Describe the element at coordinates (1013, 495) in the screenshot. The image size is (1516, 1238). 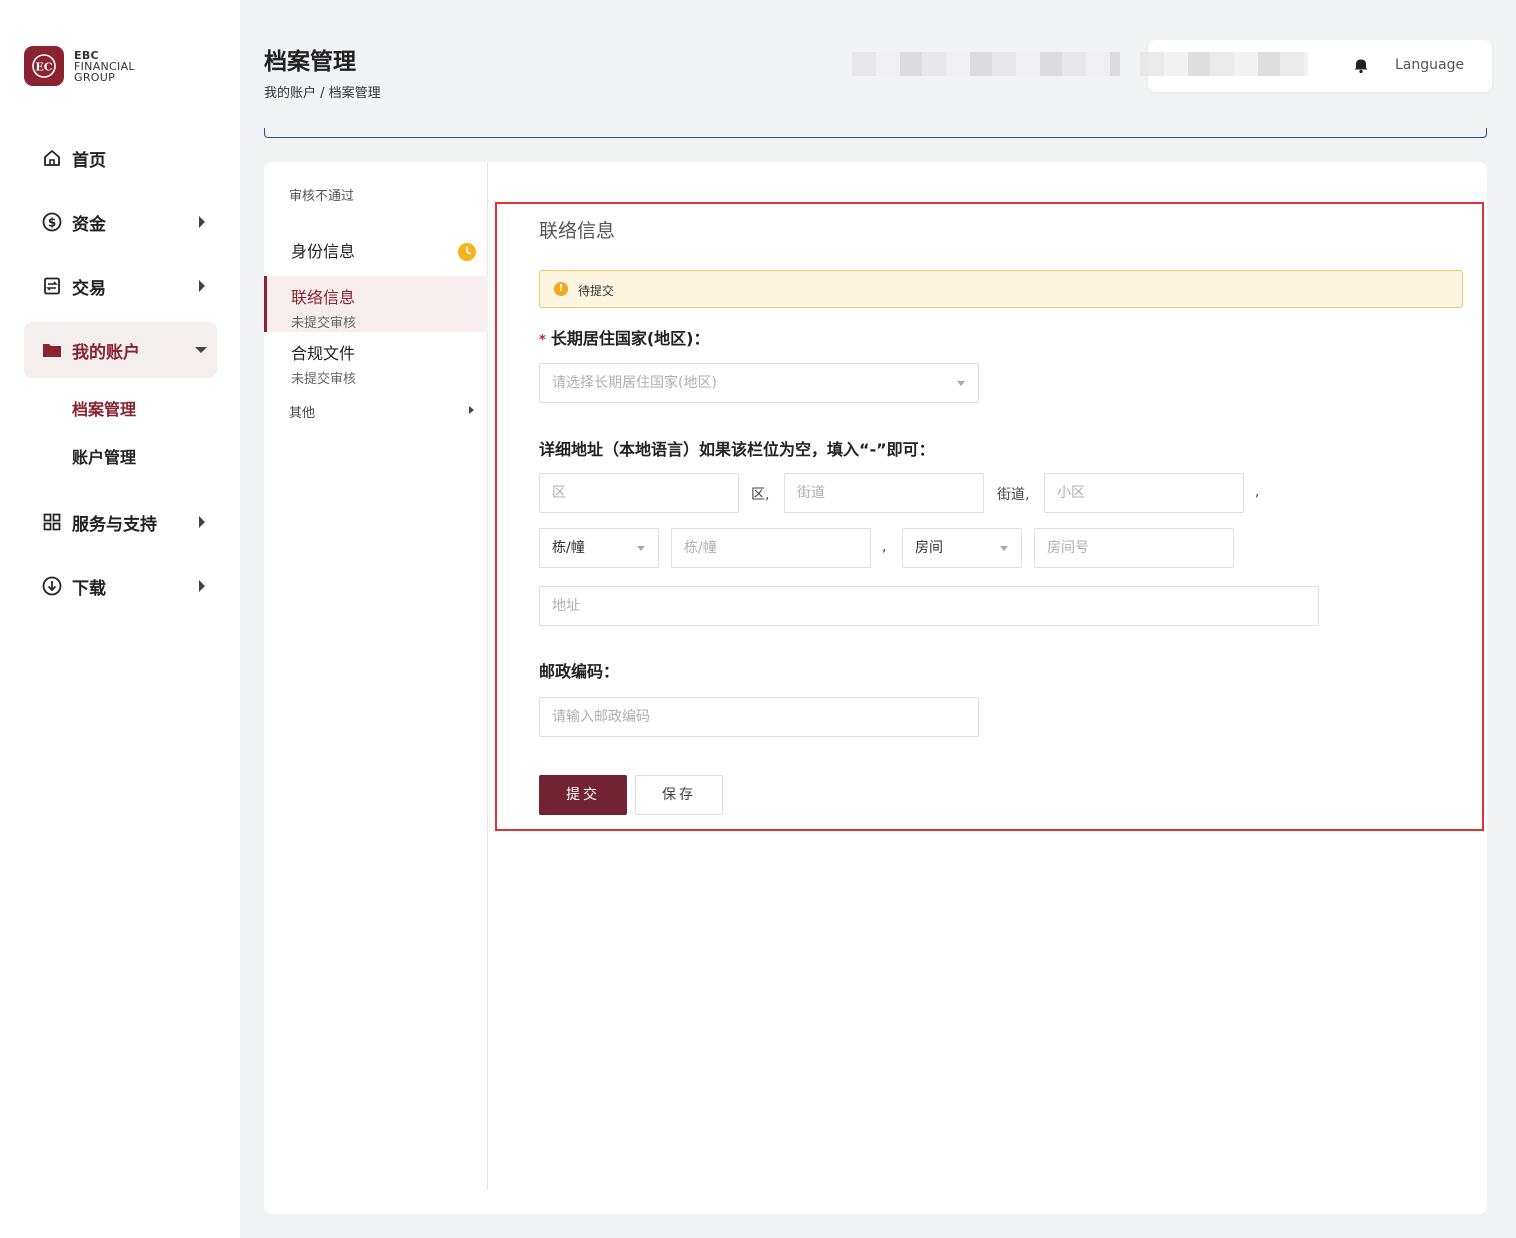
I see `street-suffix: 街道,` at that location.